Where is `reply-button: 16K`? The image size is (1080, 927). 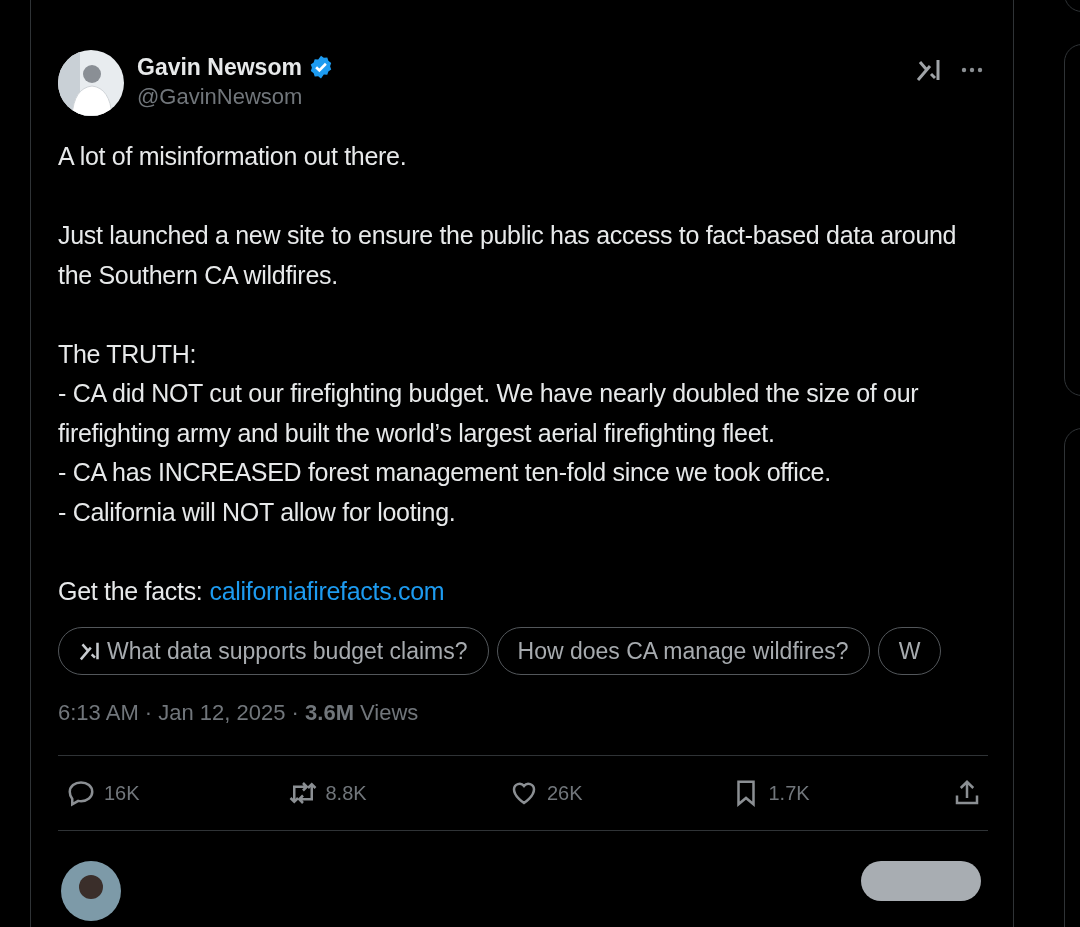 reply-button: 16K is located at coordinates (166, 793).